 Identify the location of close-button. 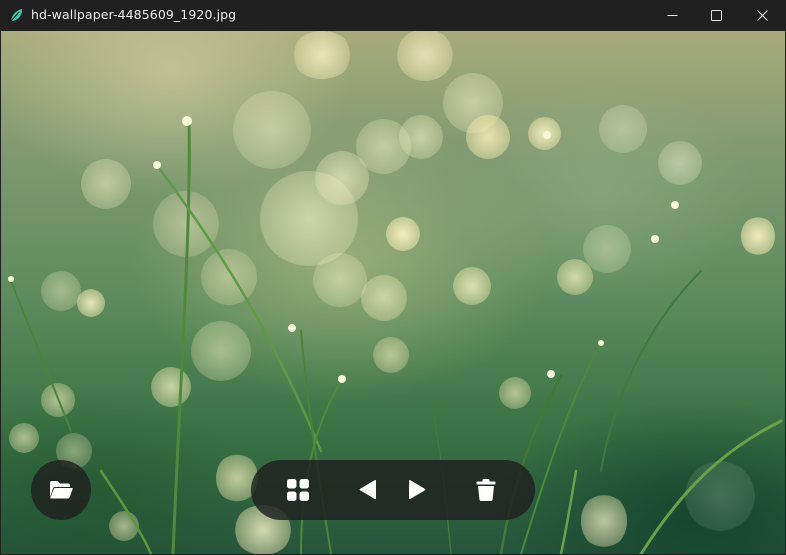
(762, 15).